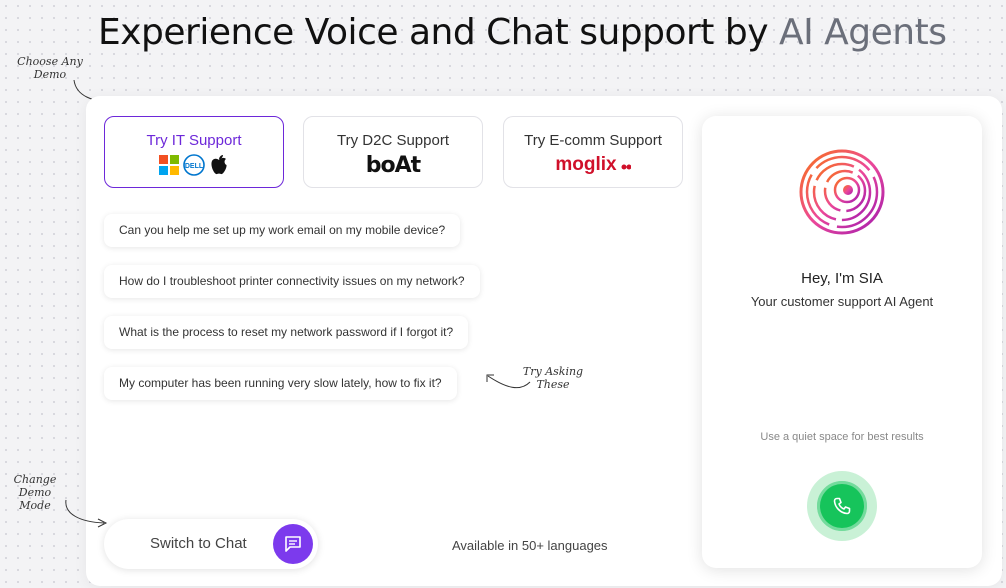  I want to click on moglix-logo: moglix, so click(593, 165).